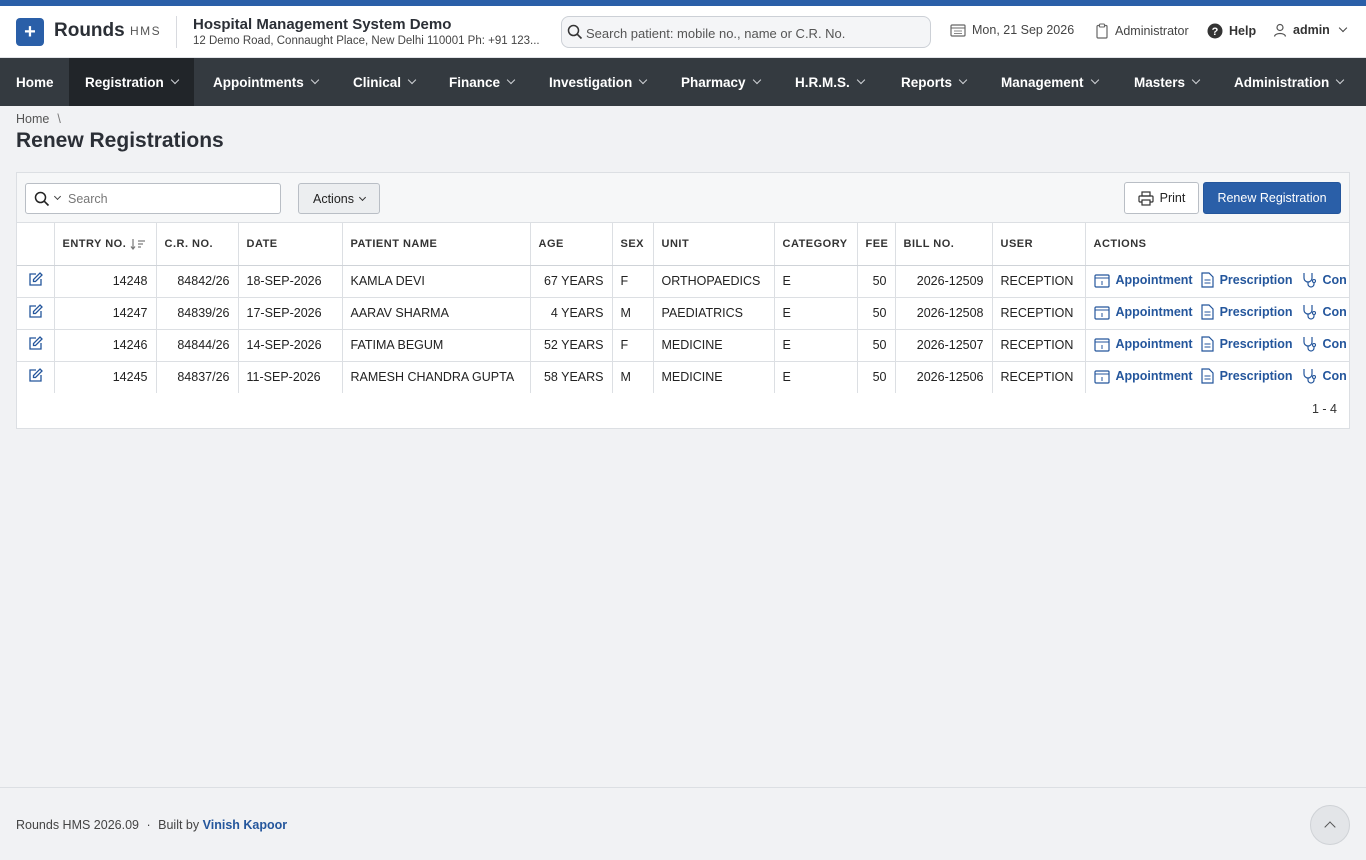 The image size is (1366, 860). What do you see at coordinates (597, 82) in the screenshot?
I see `nav-investigation: Investigation` at bounding box center [597, 82].